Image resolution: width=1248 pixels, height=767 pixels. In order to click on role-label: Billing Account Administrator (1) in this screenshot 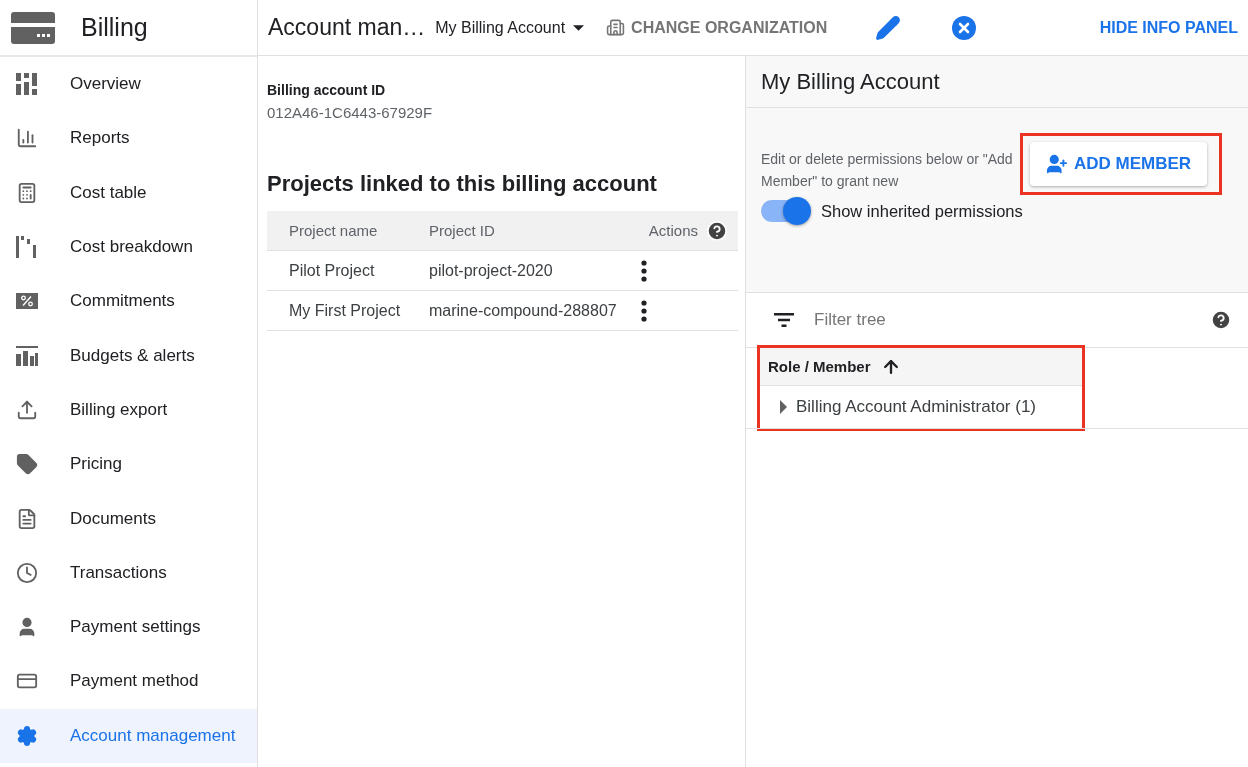, I will do `click(916, 407)`.